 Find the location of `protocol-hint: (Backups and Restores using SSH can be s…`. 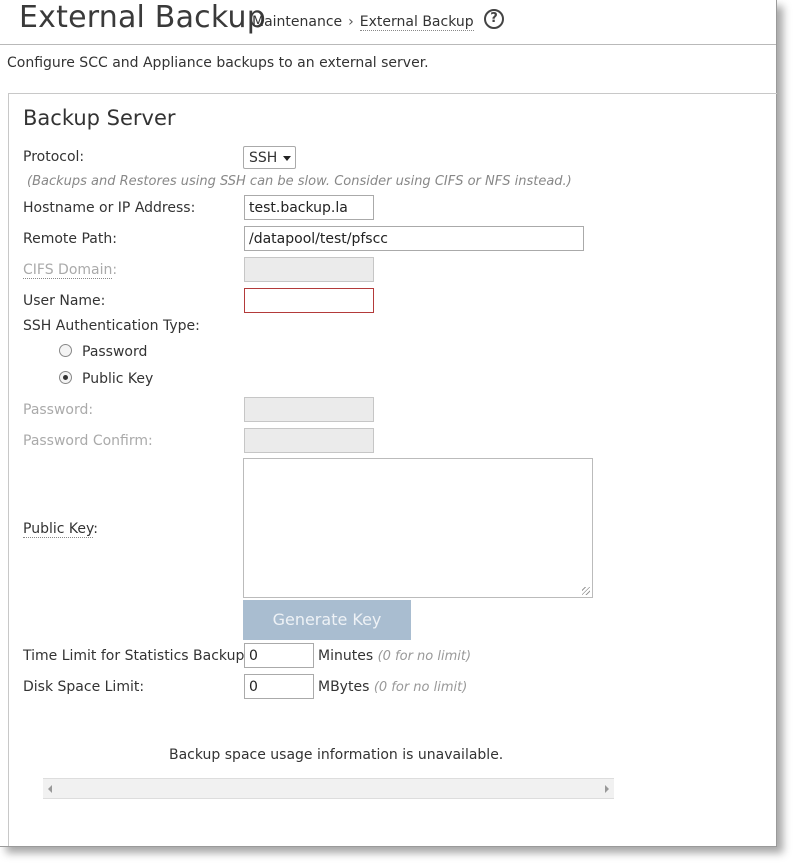

protocol-hint: (Backups and Restores using SSH can be s… is located at coordinates (299, 181).